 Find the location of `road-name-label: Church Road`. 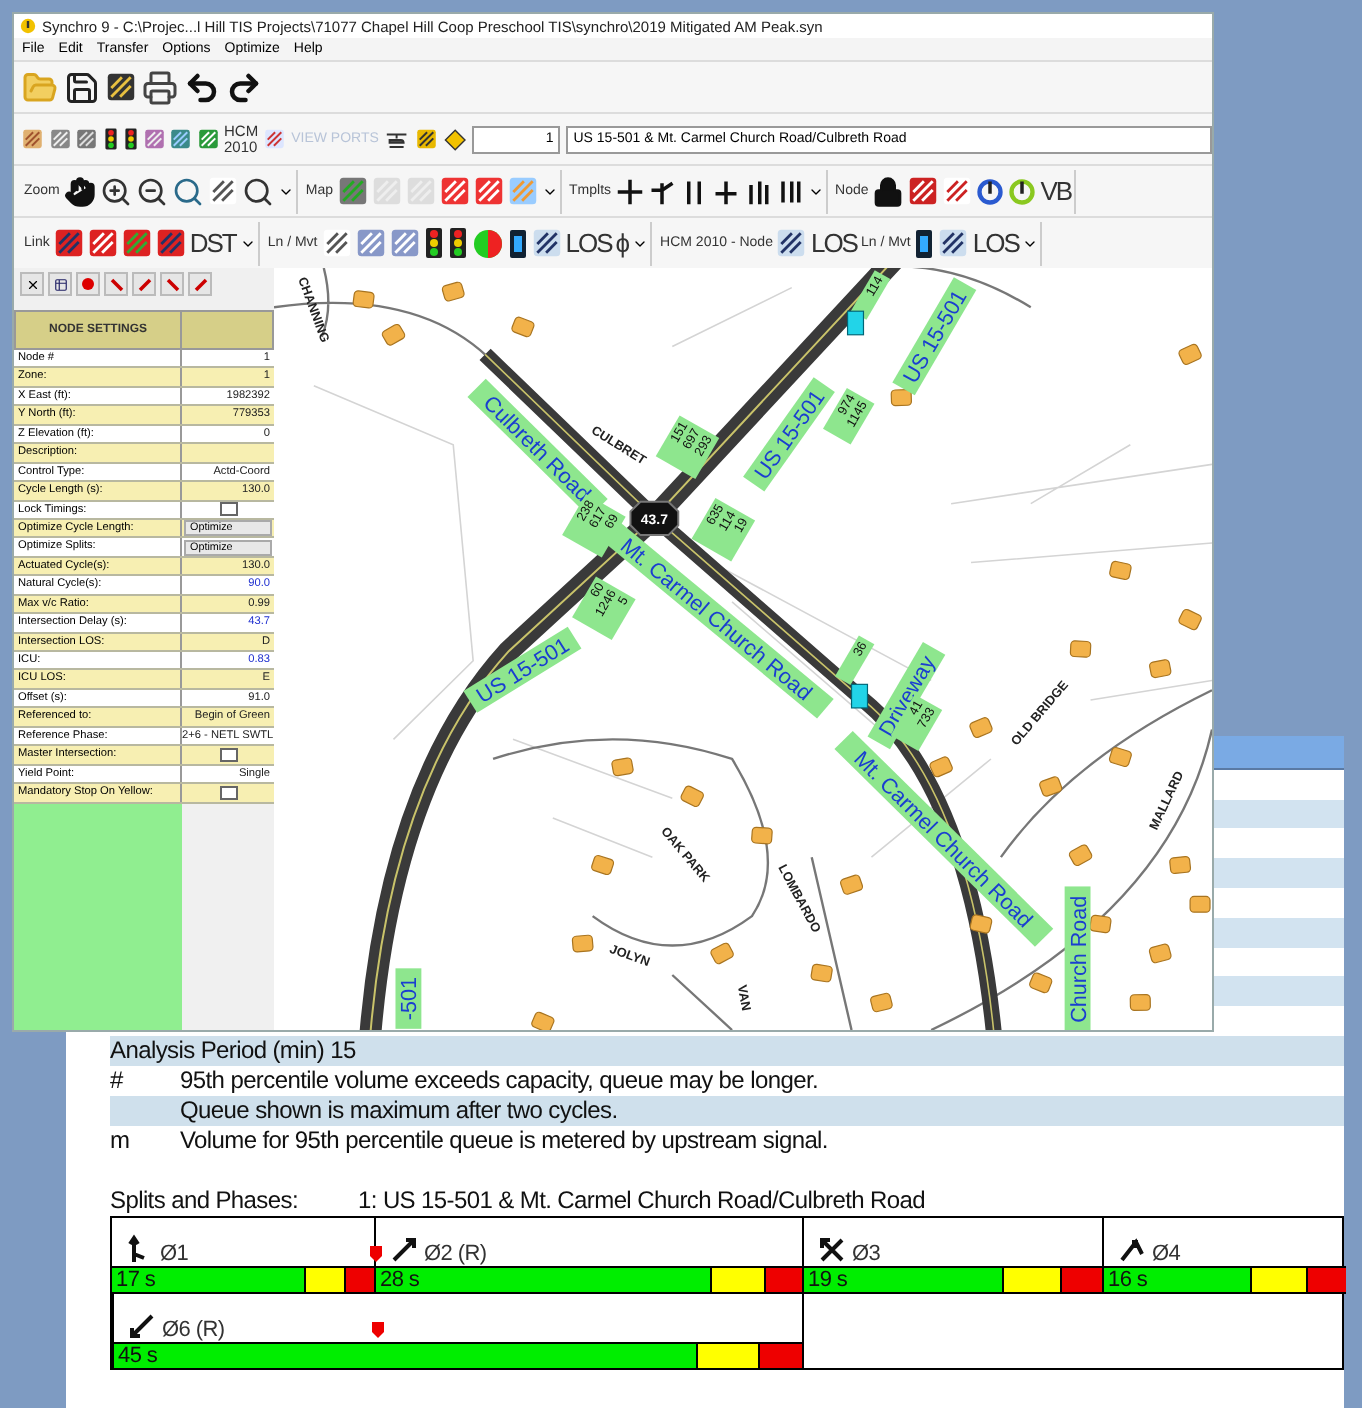

road-name-label: Church Road is located at coordinates (1078, 958).